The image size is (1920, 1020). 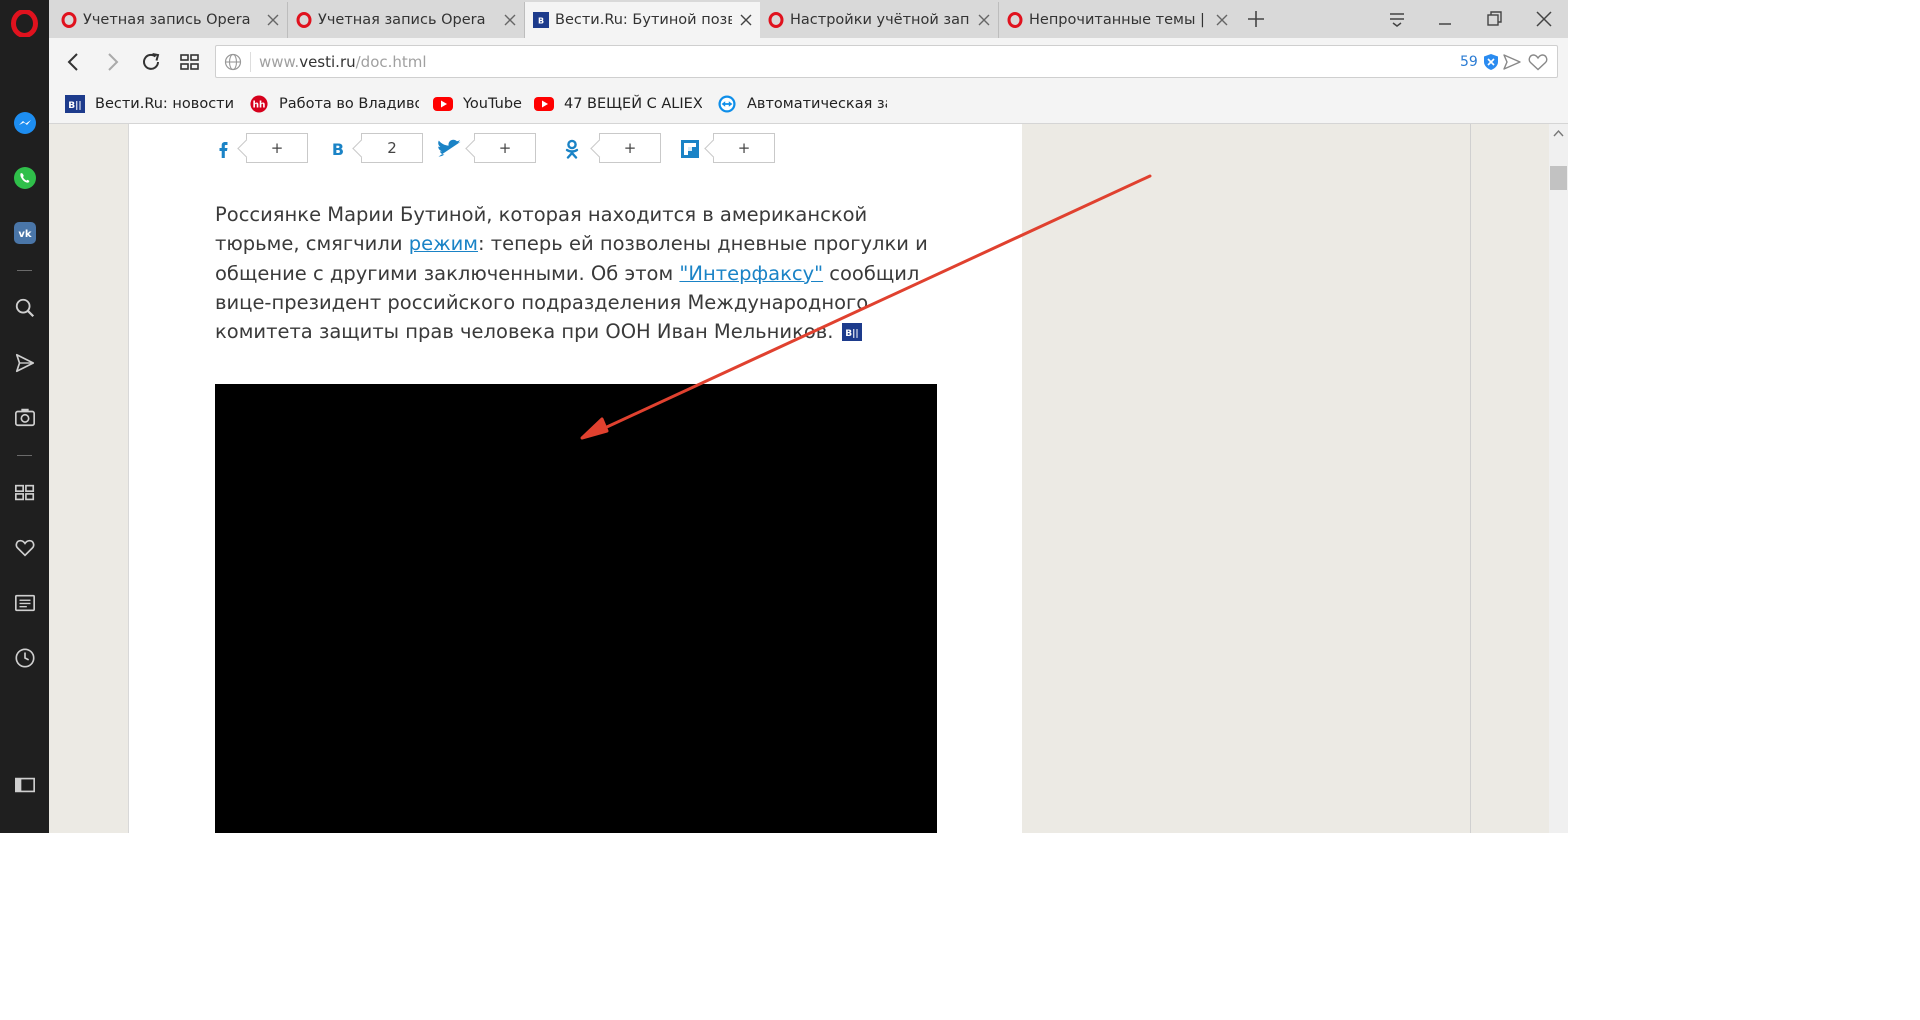 I want to click on hh-icon: hh, so click(x=259, y=104).